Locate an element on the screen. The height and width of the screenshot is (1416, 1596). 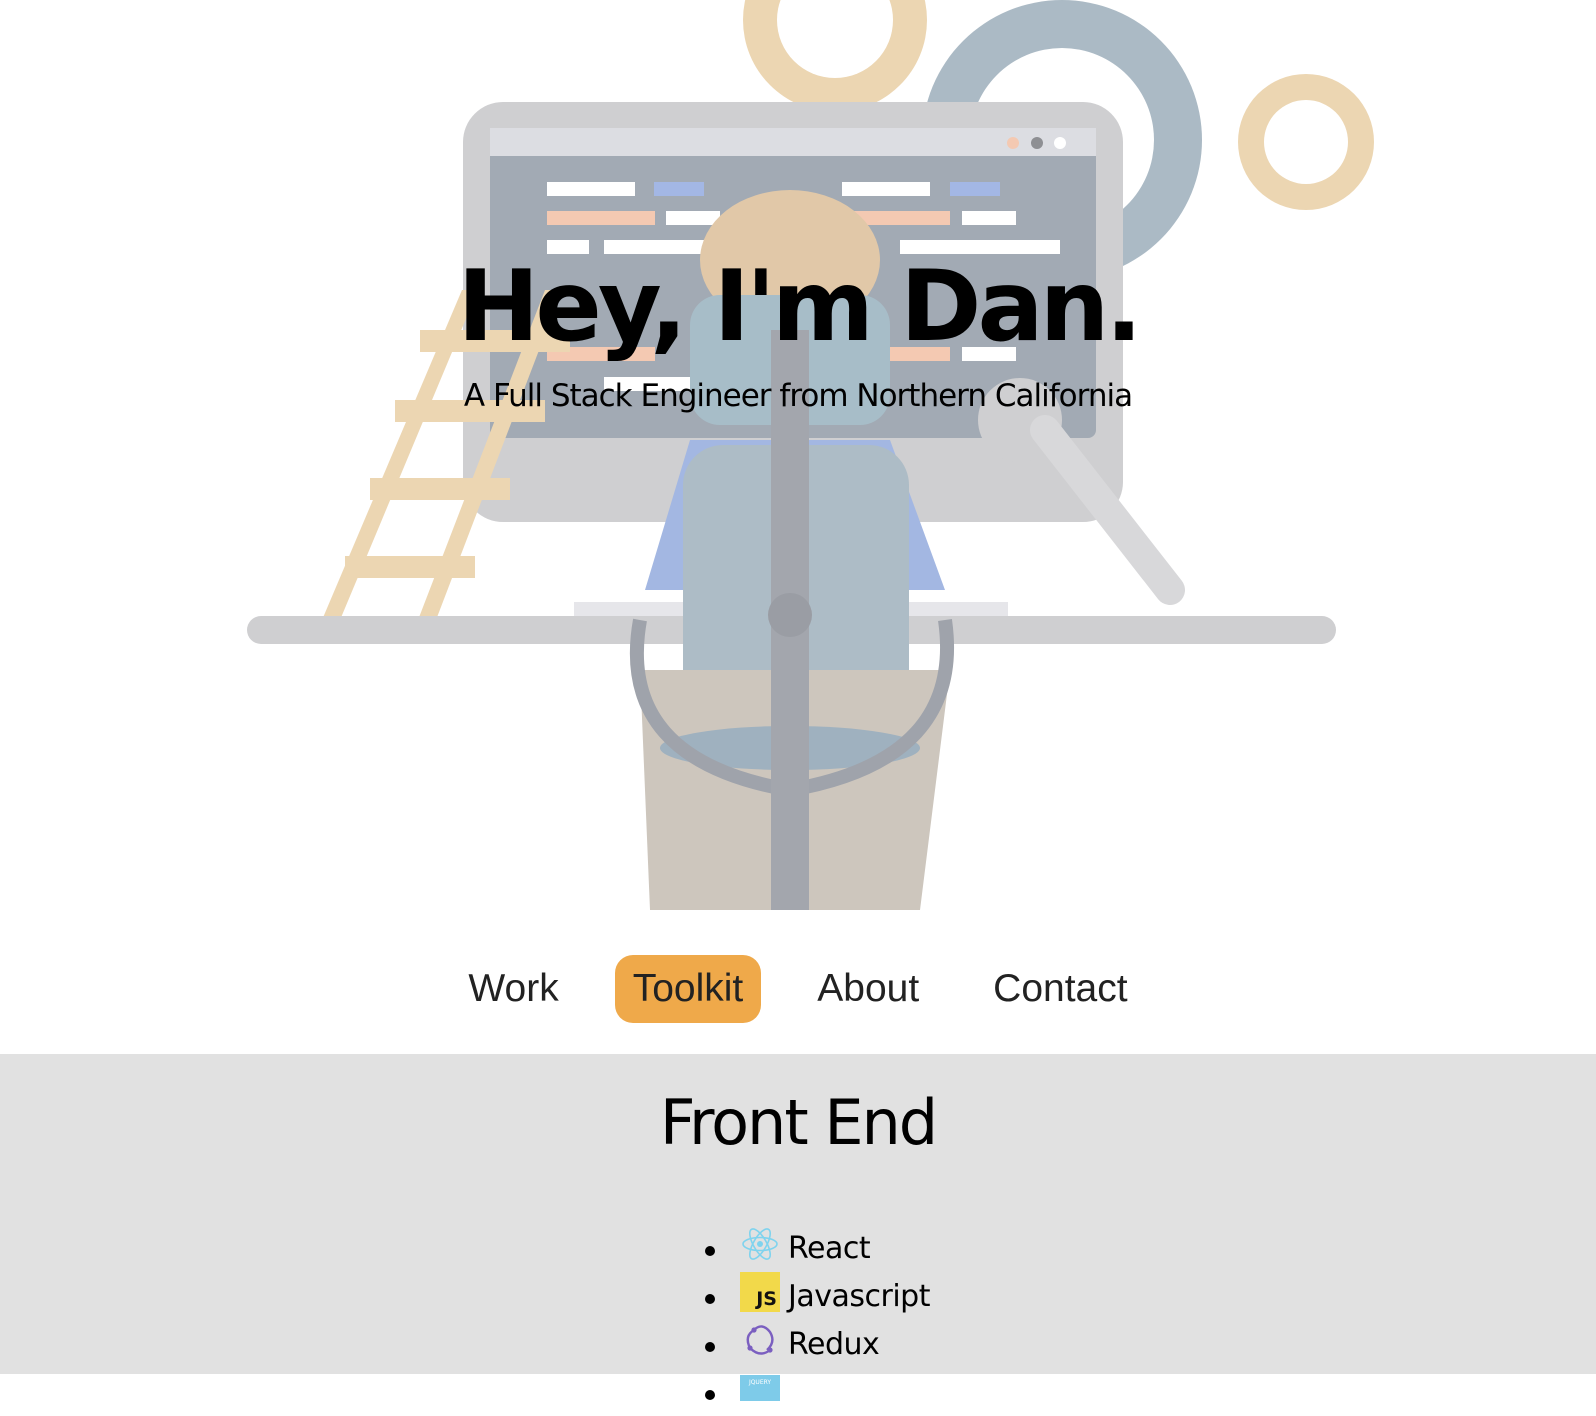
tool-label: React is located at coordinates (829, 1248).